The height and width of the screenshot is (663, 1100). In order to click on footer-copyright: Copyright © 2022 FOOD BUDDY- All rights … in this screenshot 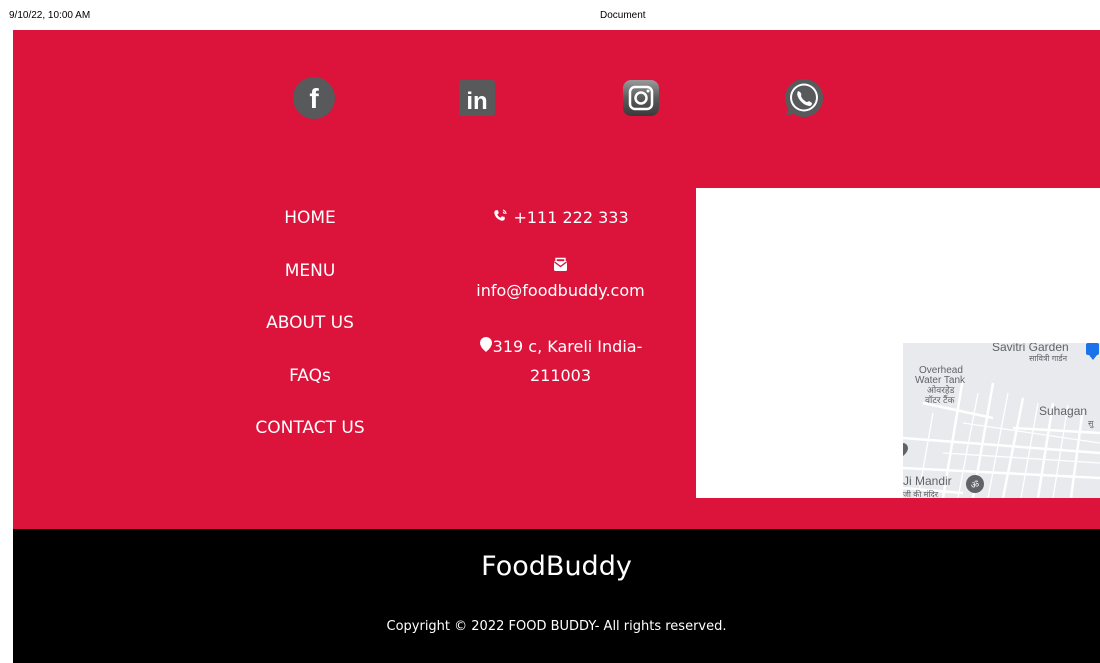, I will do `click(556, 626)`.